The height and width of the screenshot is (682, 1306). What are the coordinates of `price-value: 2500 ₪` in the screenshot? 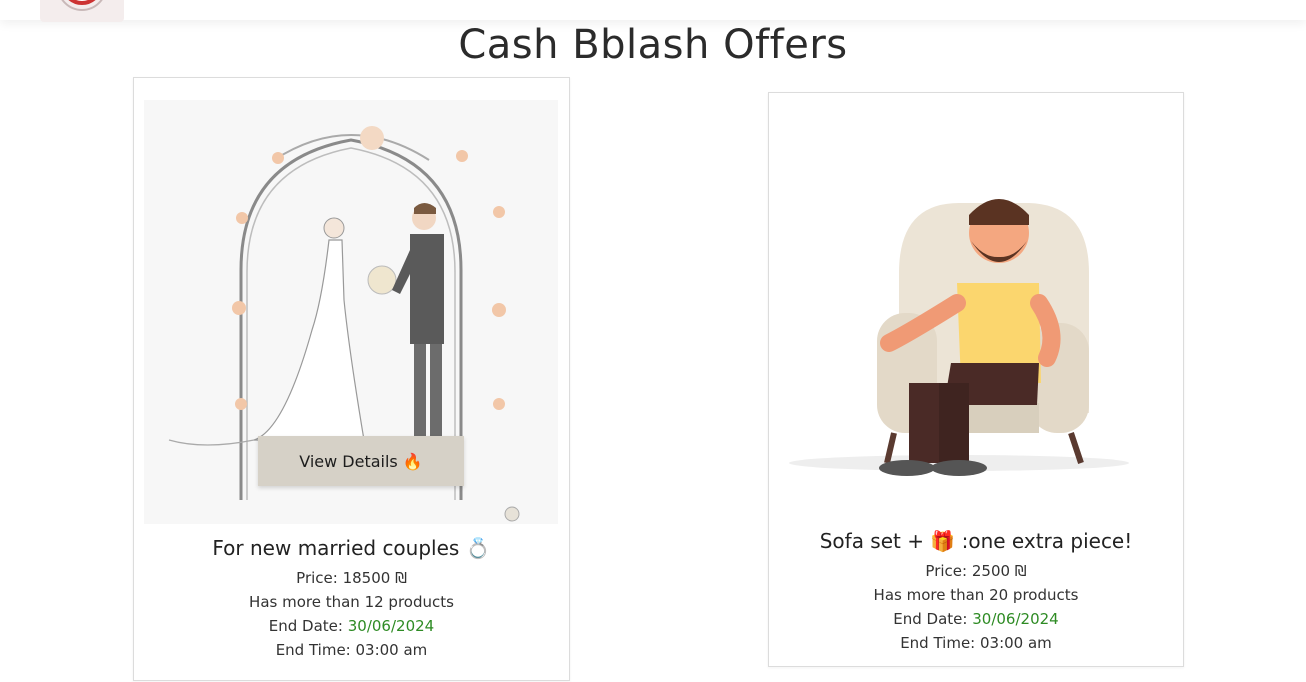 It's located at (999, 571).